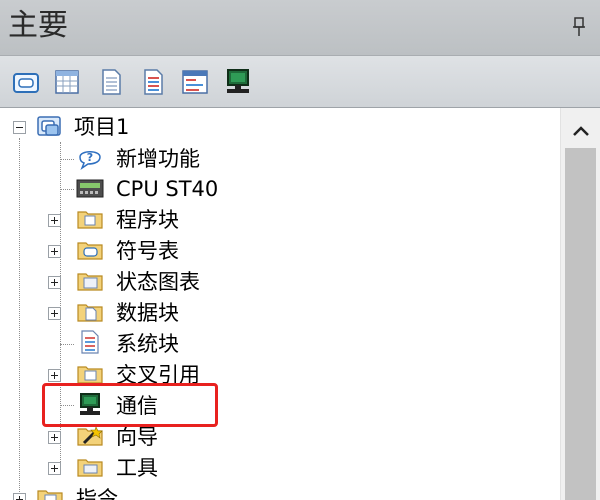 This screenshot has width=600, height=500. Describe the element at coordinates (158, 159) in the screenshot. I see `tree-item-label: 新增功能` at that location.